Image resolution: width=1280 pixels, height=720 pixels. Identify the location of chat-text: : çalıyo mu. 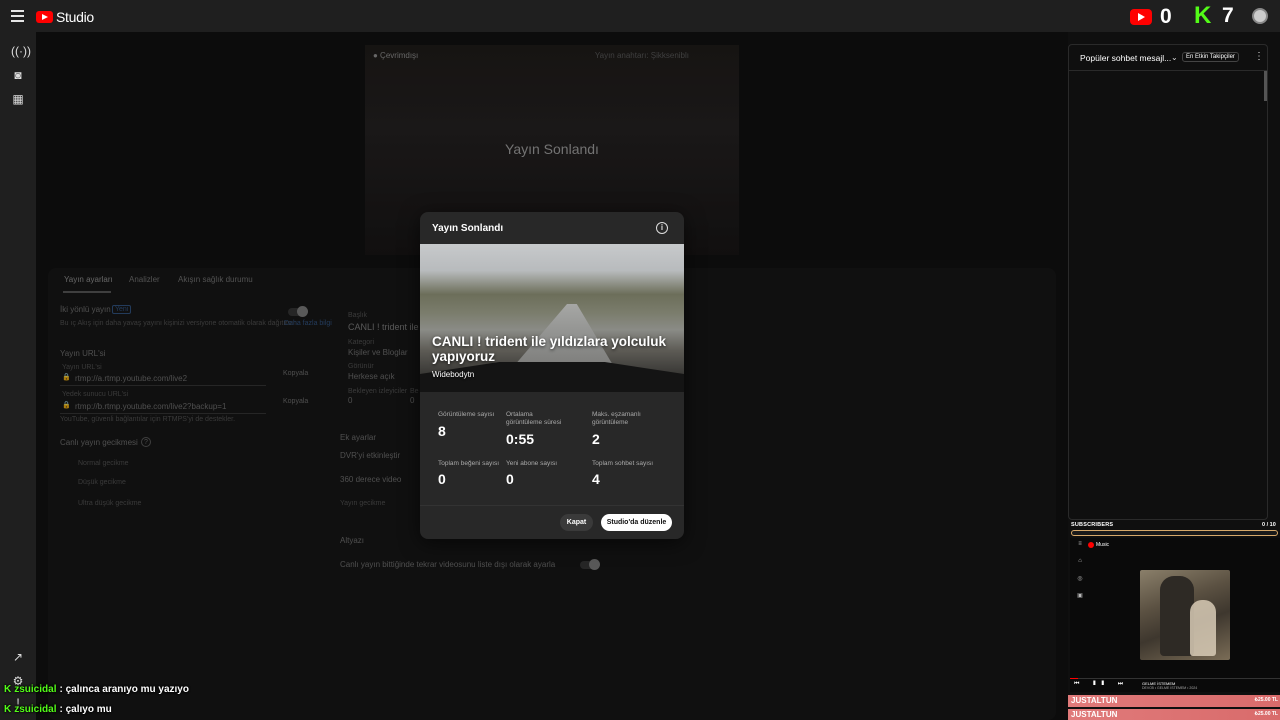
(85, 709).